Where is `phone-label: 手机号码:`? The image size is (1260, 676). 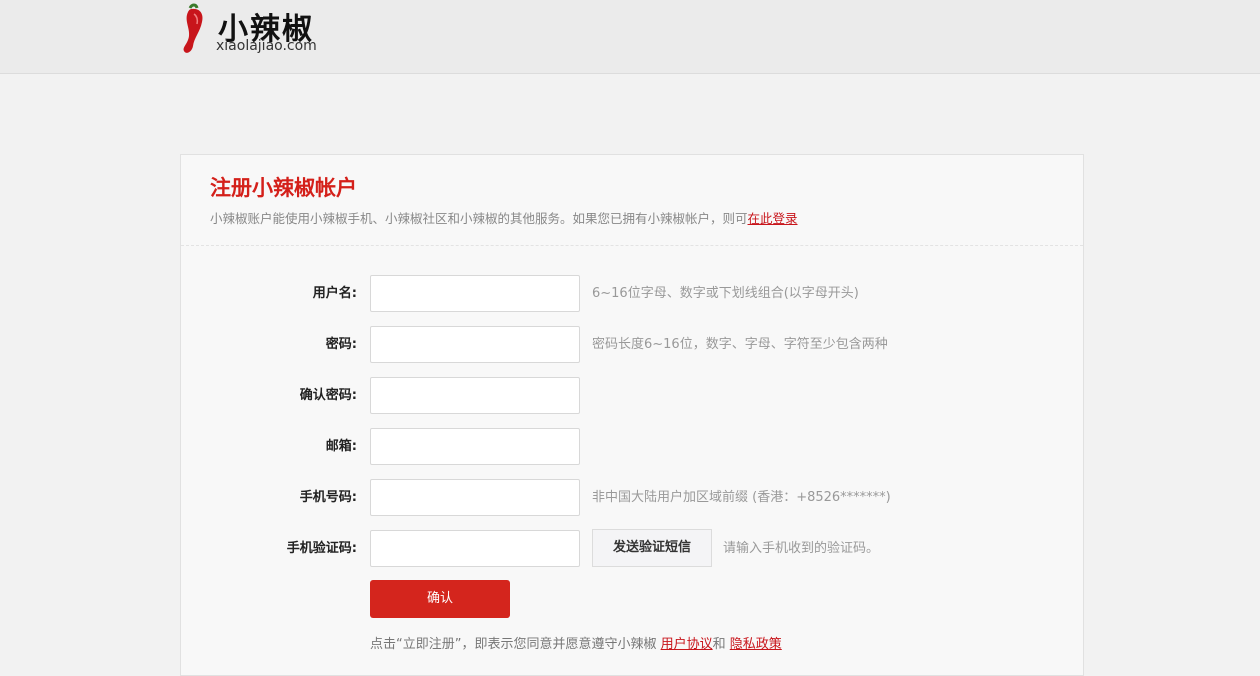
phone-label: 手机号码: is located at coordinates (328, 497).